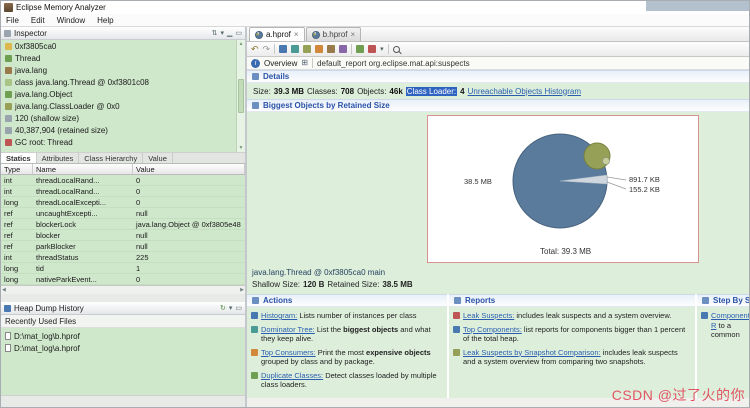  Describe the element at coordinates (123, 82) in the screenshot. I see `tree-item: class java.lang.Thread @ 0xf3801c08` at that location.